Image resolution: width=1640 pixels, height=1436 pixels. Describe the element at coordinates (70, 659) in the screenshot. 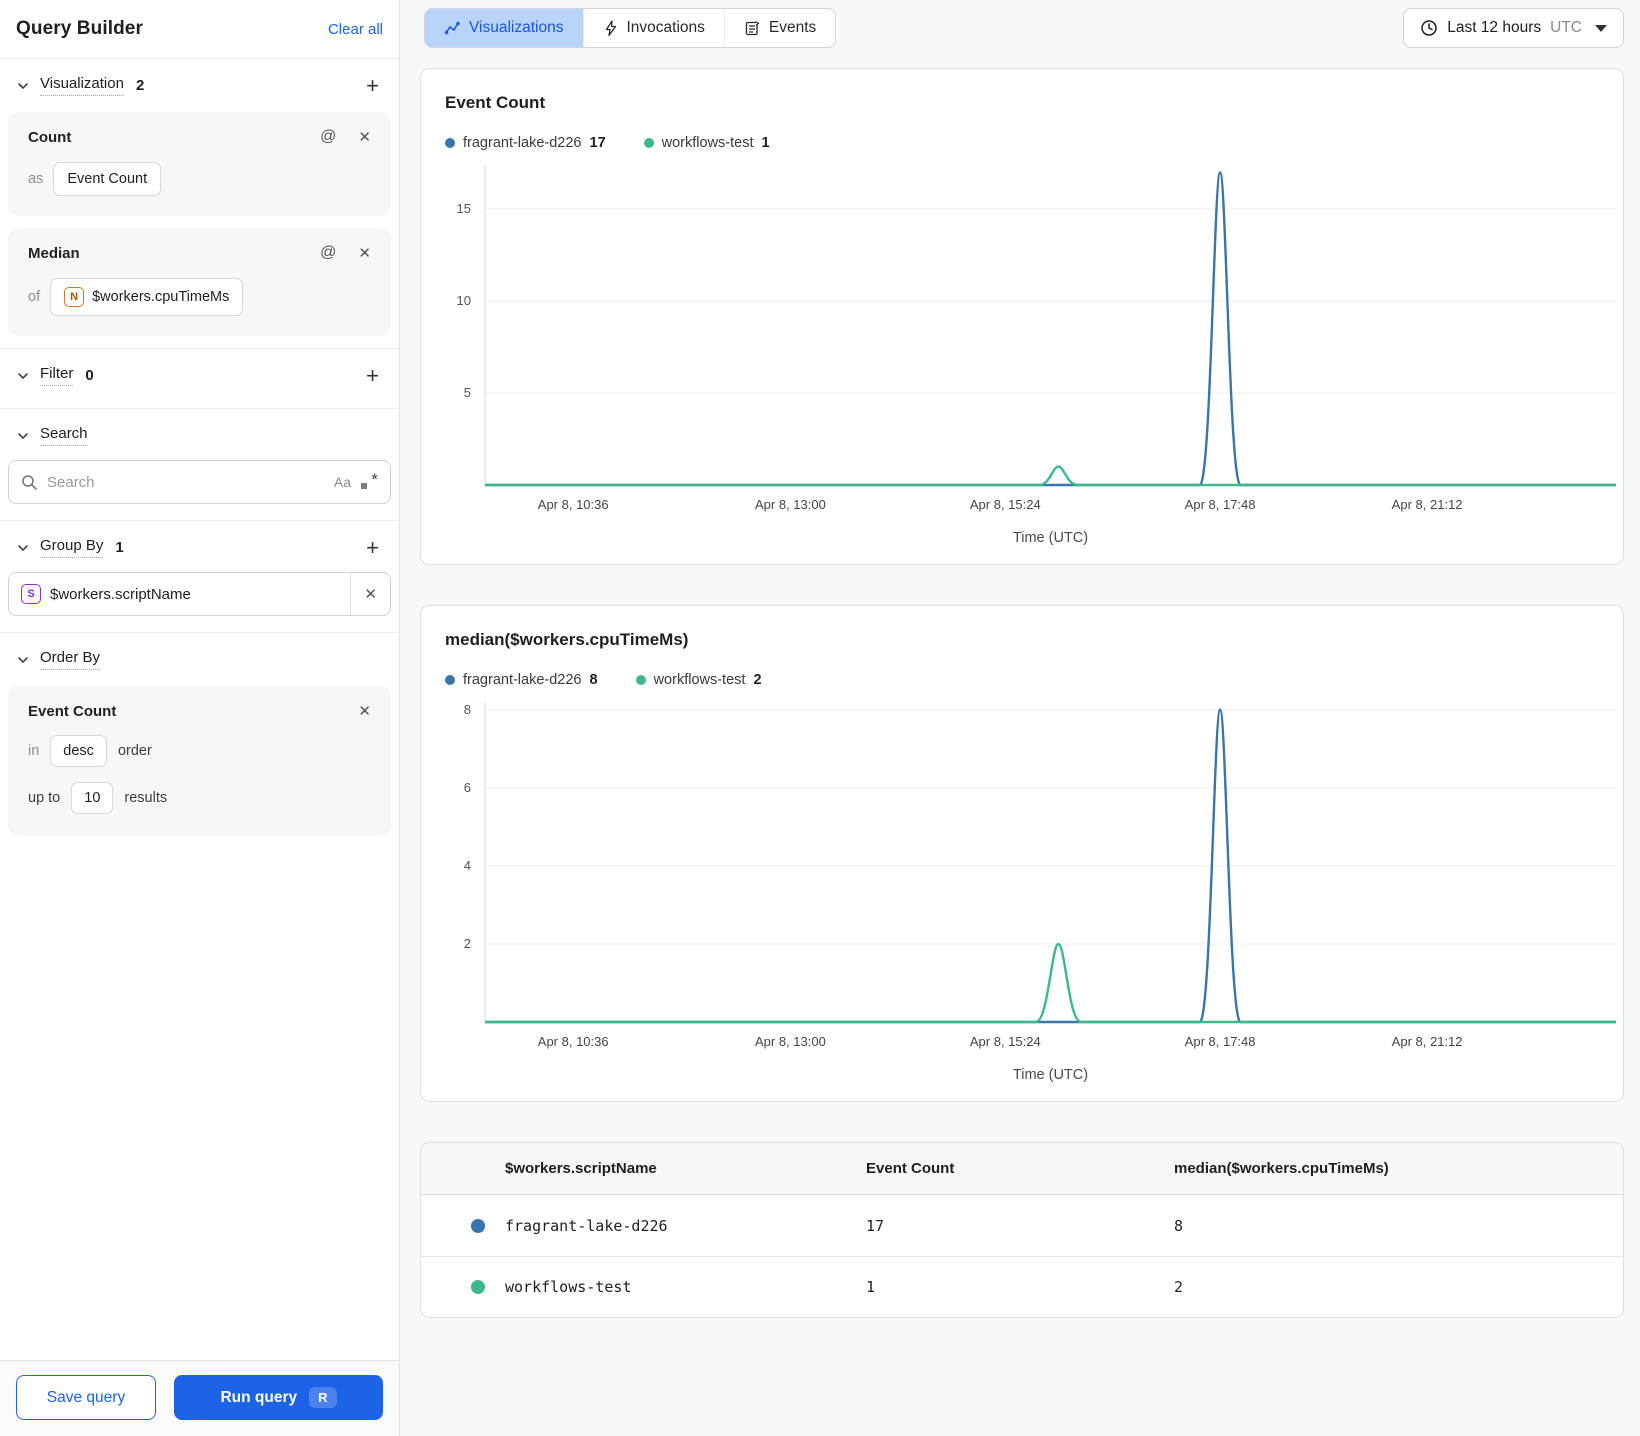

I see `order-by-section-label: Order By` at that location.